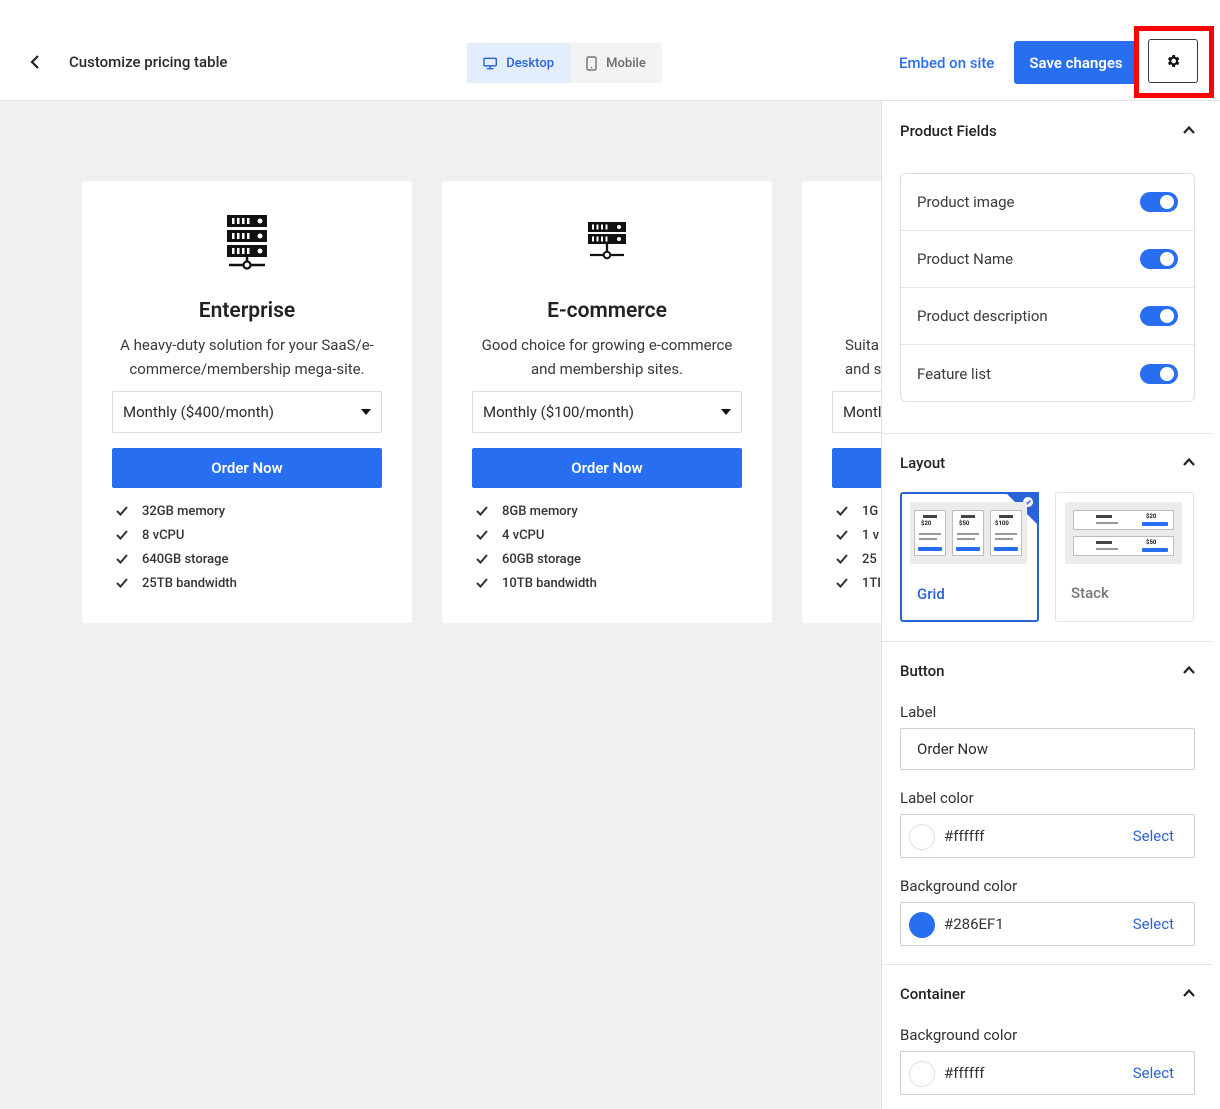 The width and height of the screenshot is (1220, 1109). What do you see at coordinates (1002, 523) in the screenshot?
I see `mini-price: $100` at bounding box center [1002, 523].